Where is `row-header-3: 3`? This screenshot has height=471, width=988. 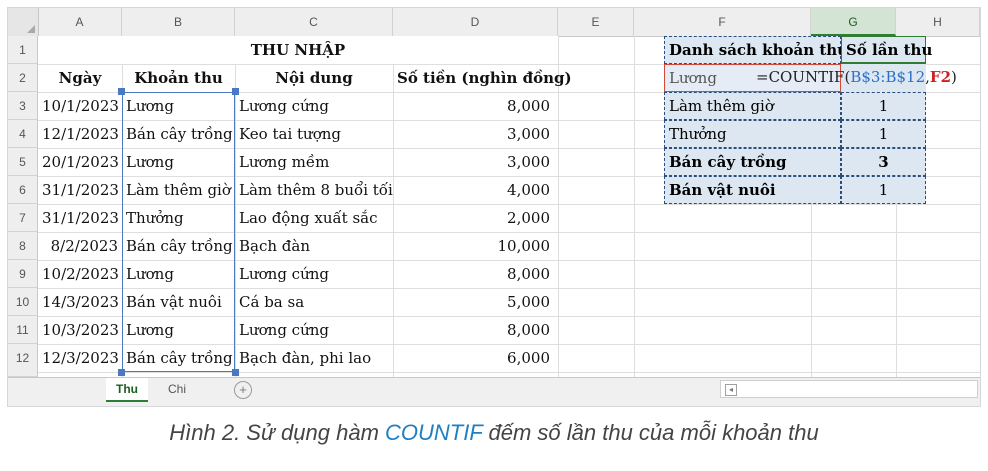
row-header-3: 3 is located at coordinates (23, 106).